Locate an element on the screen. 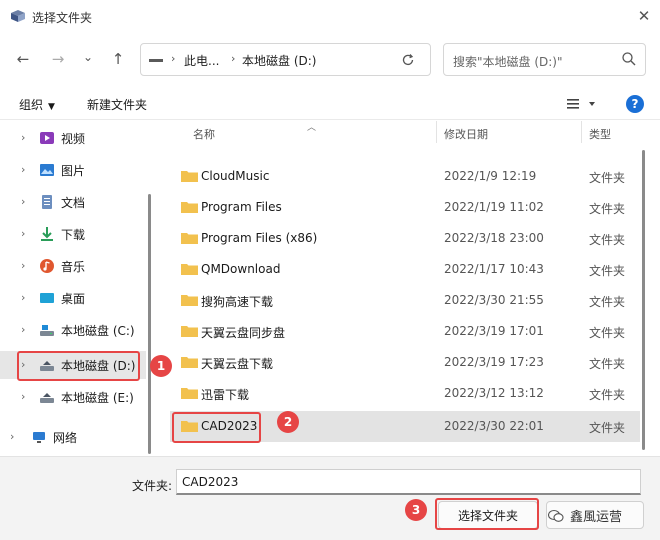 The image size is (660, 540). search-input: 搜索"本地磁盘 (D:)" is located at coordinates (508, 61).